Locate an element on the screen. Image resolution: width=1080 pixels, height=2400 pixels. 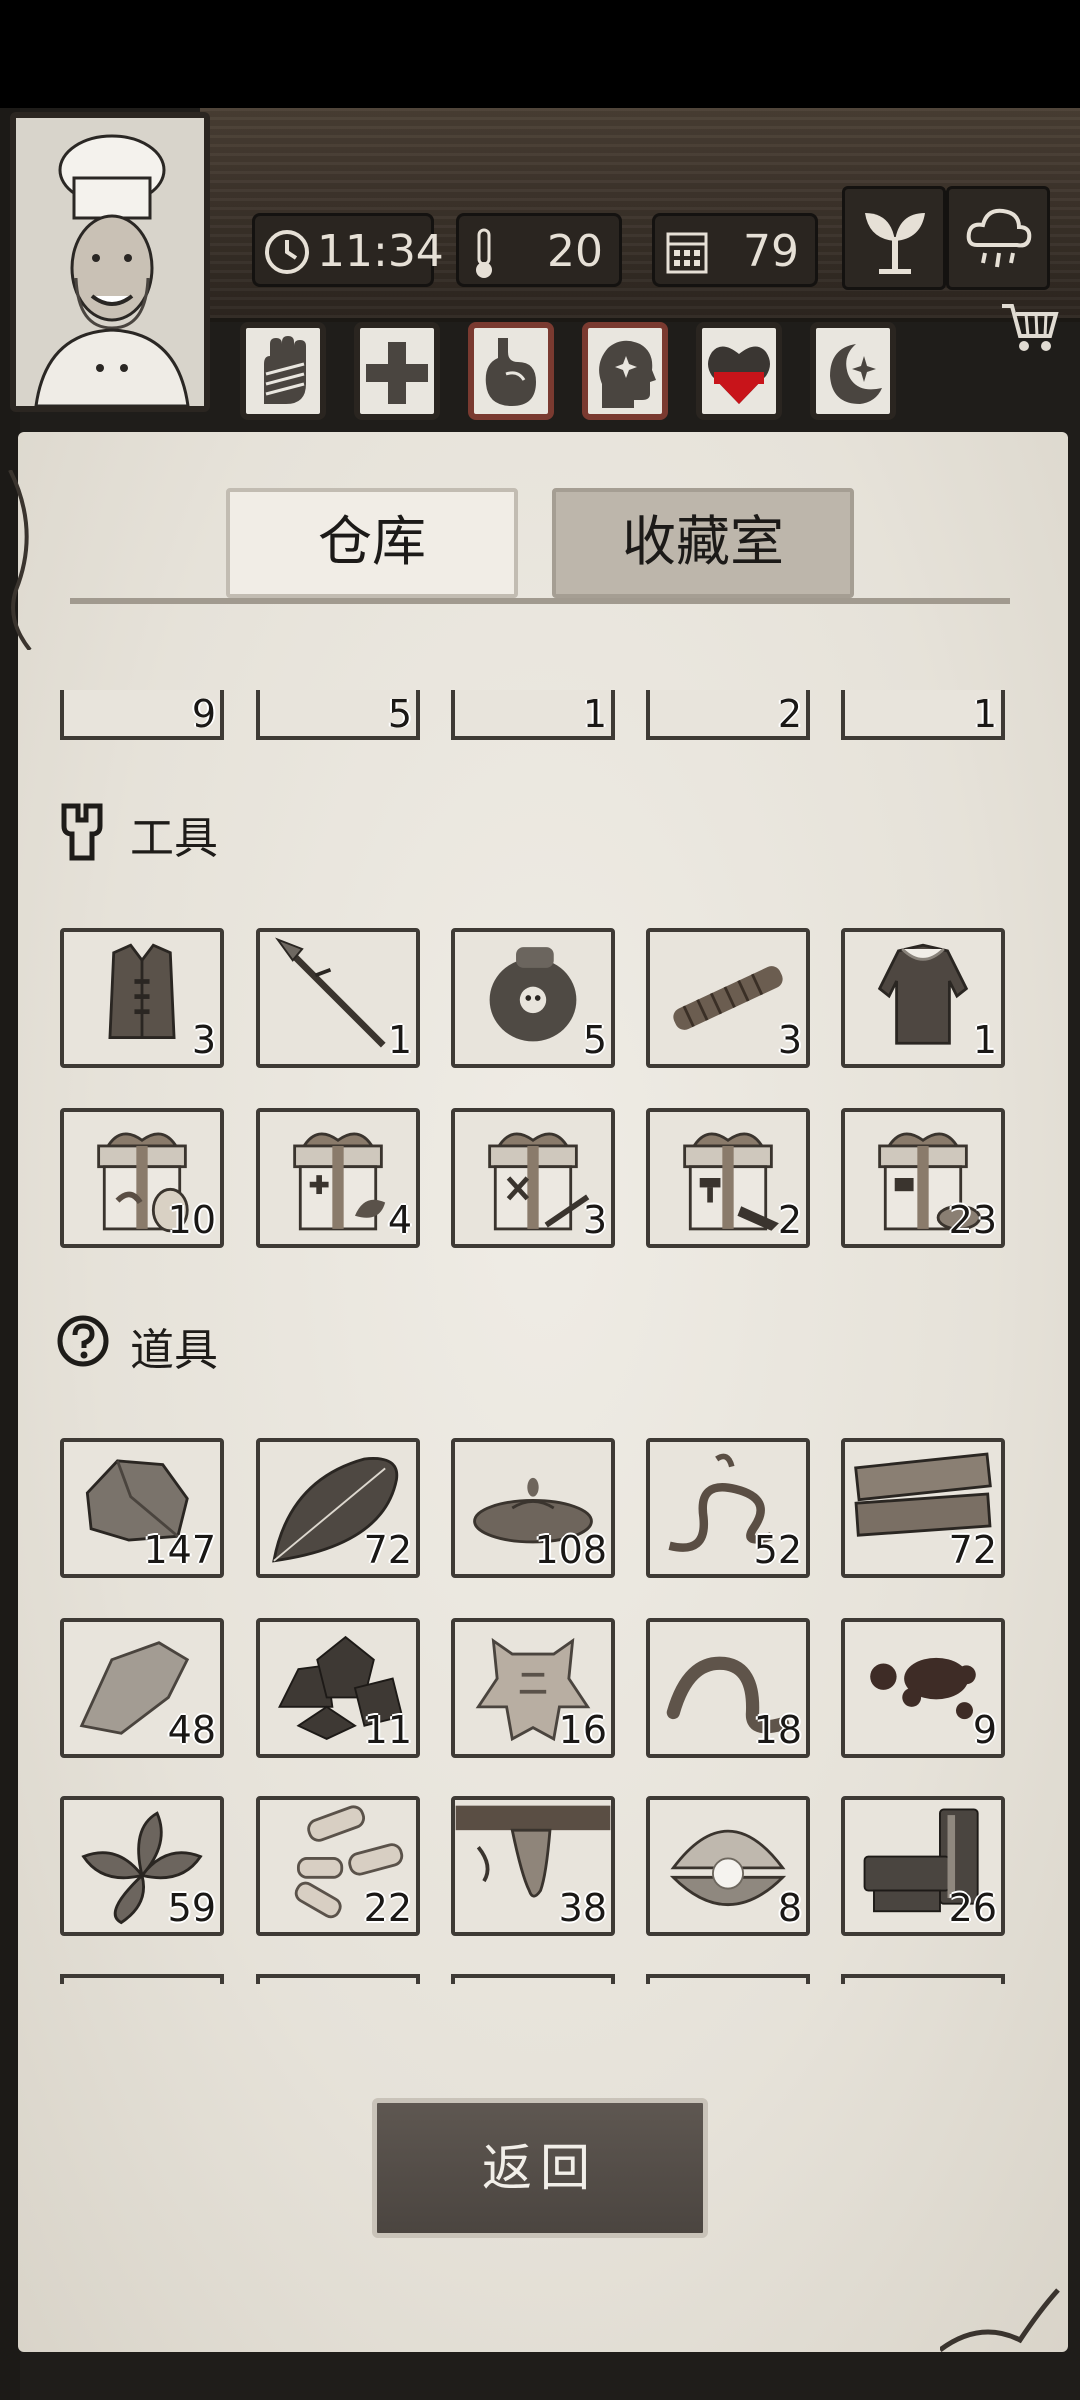
item-count: 4 is located at coordinates (399, 1220).